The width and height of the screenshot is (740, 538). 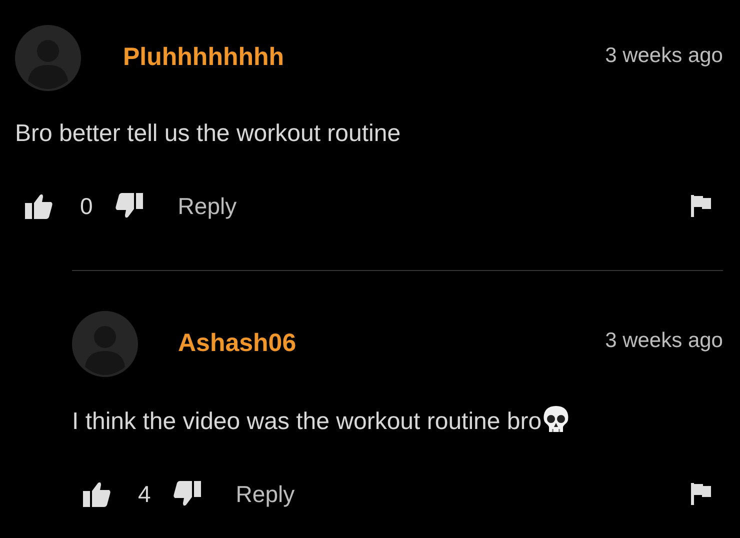 What do you see at coordinates (203, 58) in the screenshot?
I see `username: Pluhhhhhhhh` at bounding box center [203, 58].